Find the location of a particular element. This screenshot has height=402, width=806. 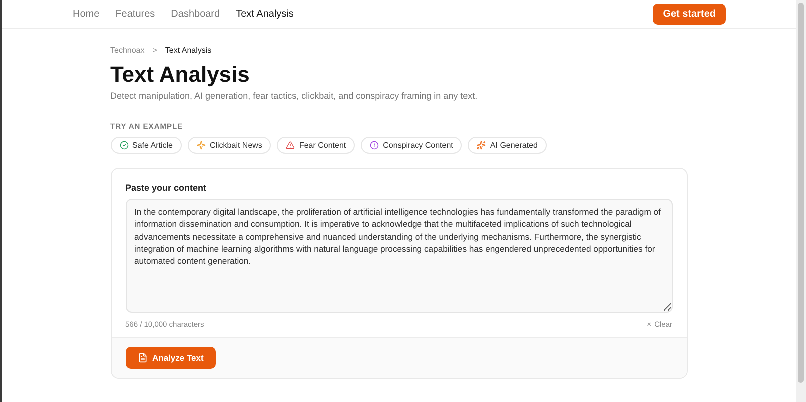

analyze-button: Analyze Text is located at coordinates (171, 358).